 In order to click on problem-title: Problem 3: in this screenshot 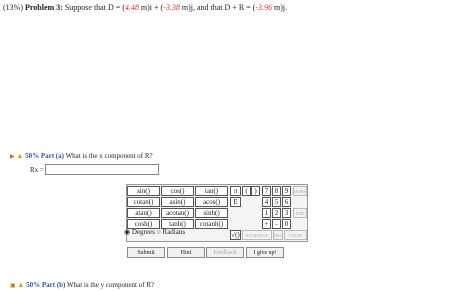, I will do `click(44, 7)`.